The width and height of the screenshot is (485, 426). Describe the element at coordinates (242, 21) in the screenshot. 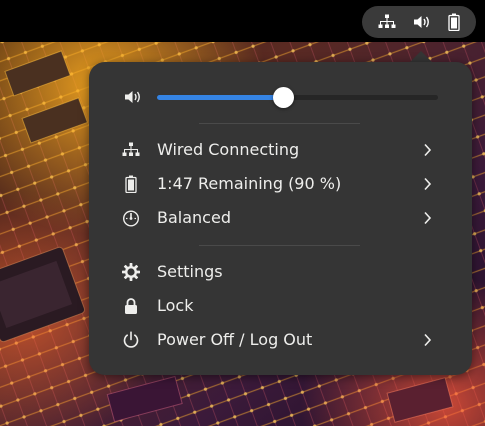

I see `top-bar` at that location.